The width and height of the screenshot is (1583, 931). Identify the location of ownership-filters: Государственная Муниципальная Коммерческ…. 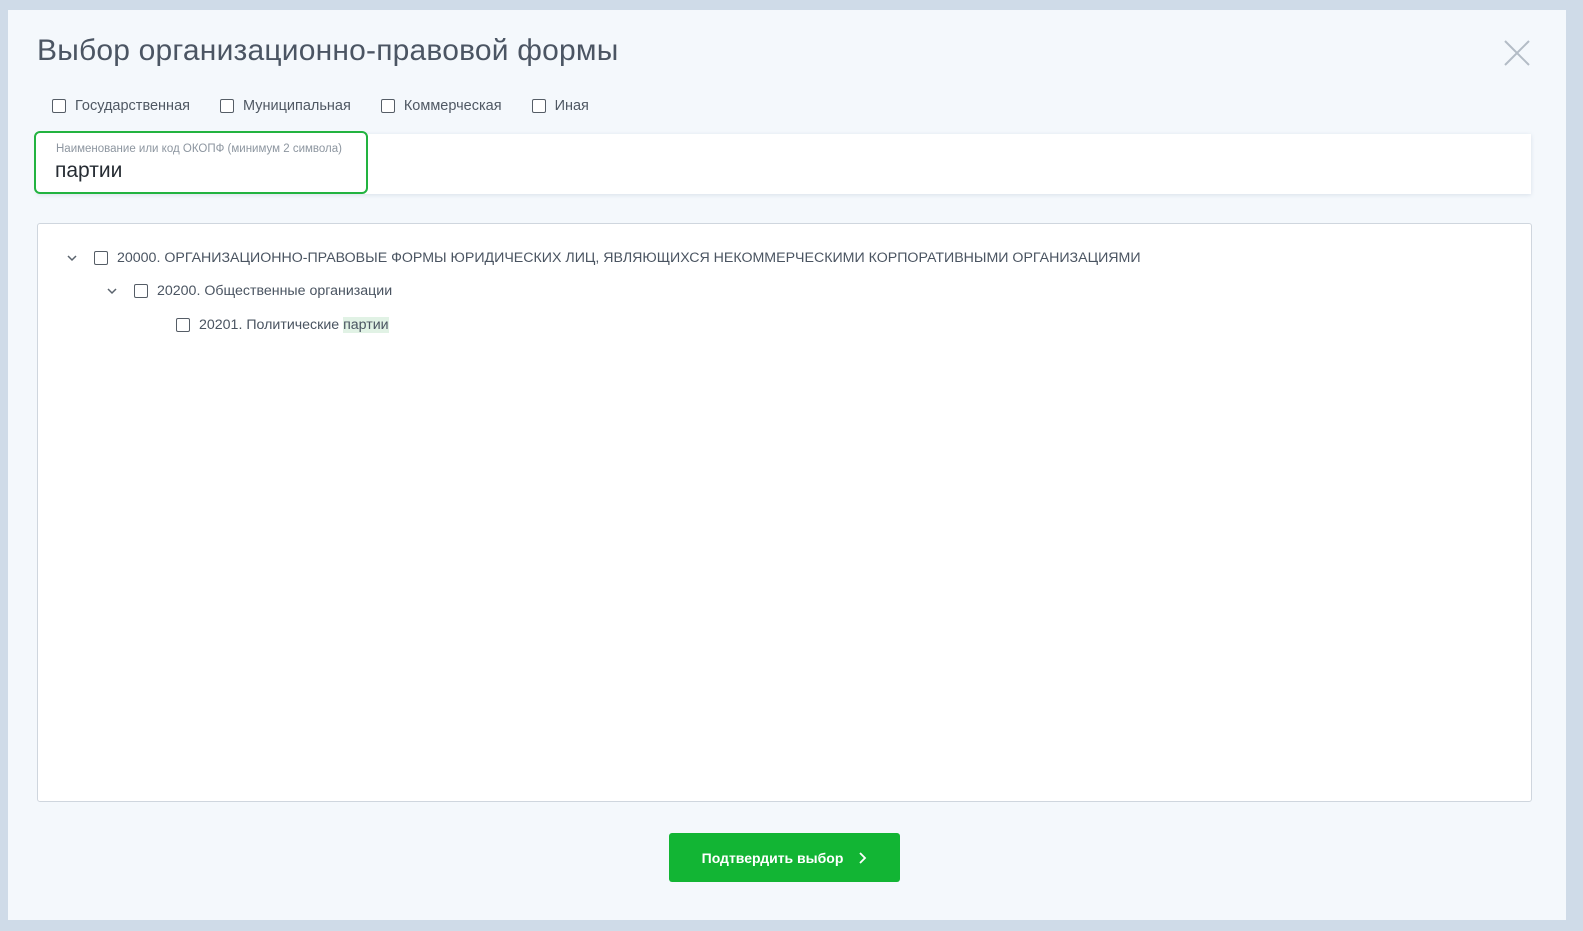
(335, 106).